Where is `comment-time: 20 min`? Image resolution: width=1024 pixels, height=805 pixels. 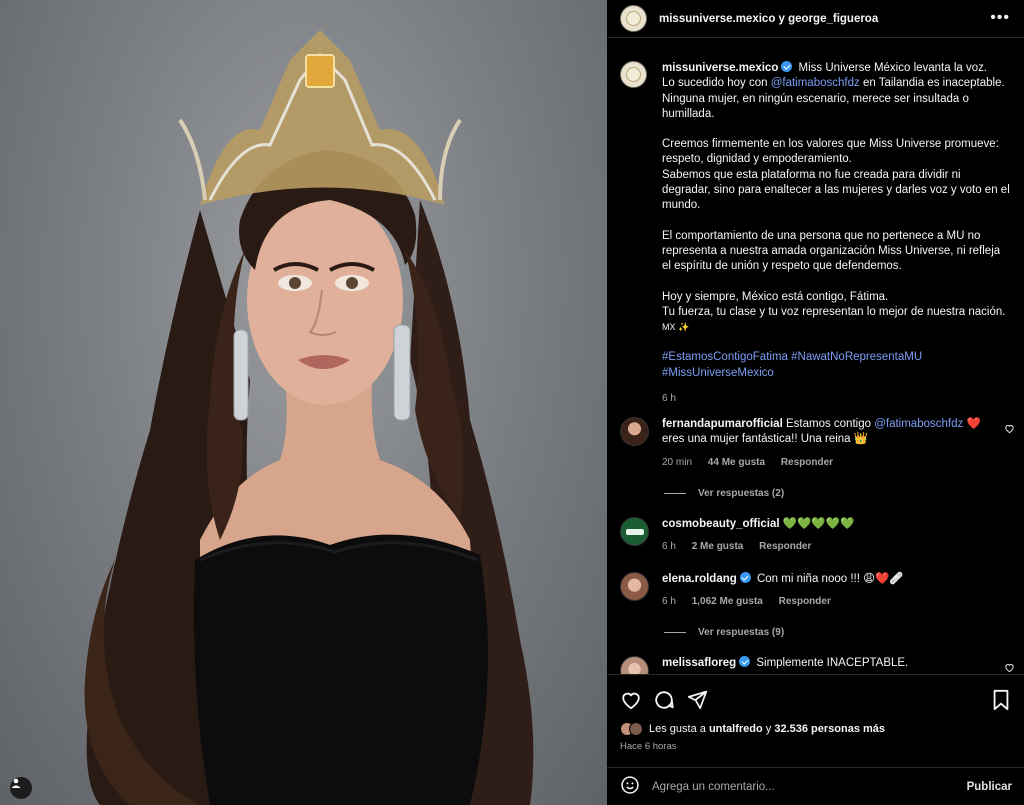 comment-time: 20 min is located at coordinates (677, 462).